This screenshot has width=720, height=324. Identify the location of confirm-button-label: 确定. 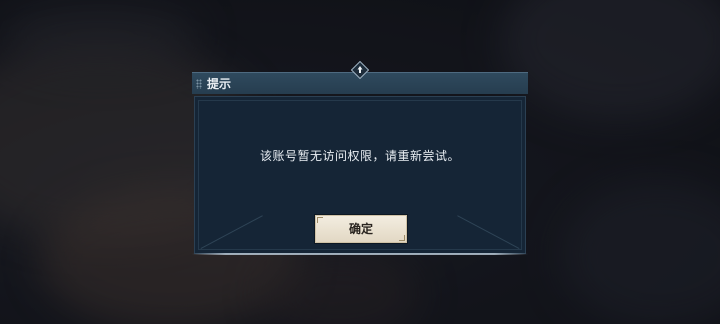
(360, 229).